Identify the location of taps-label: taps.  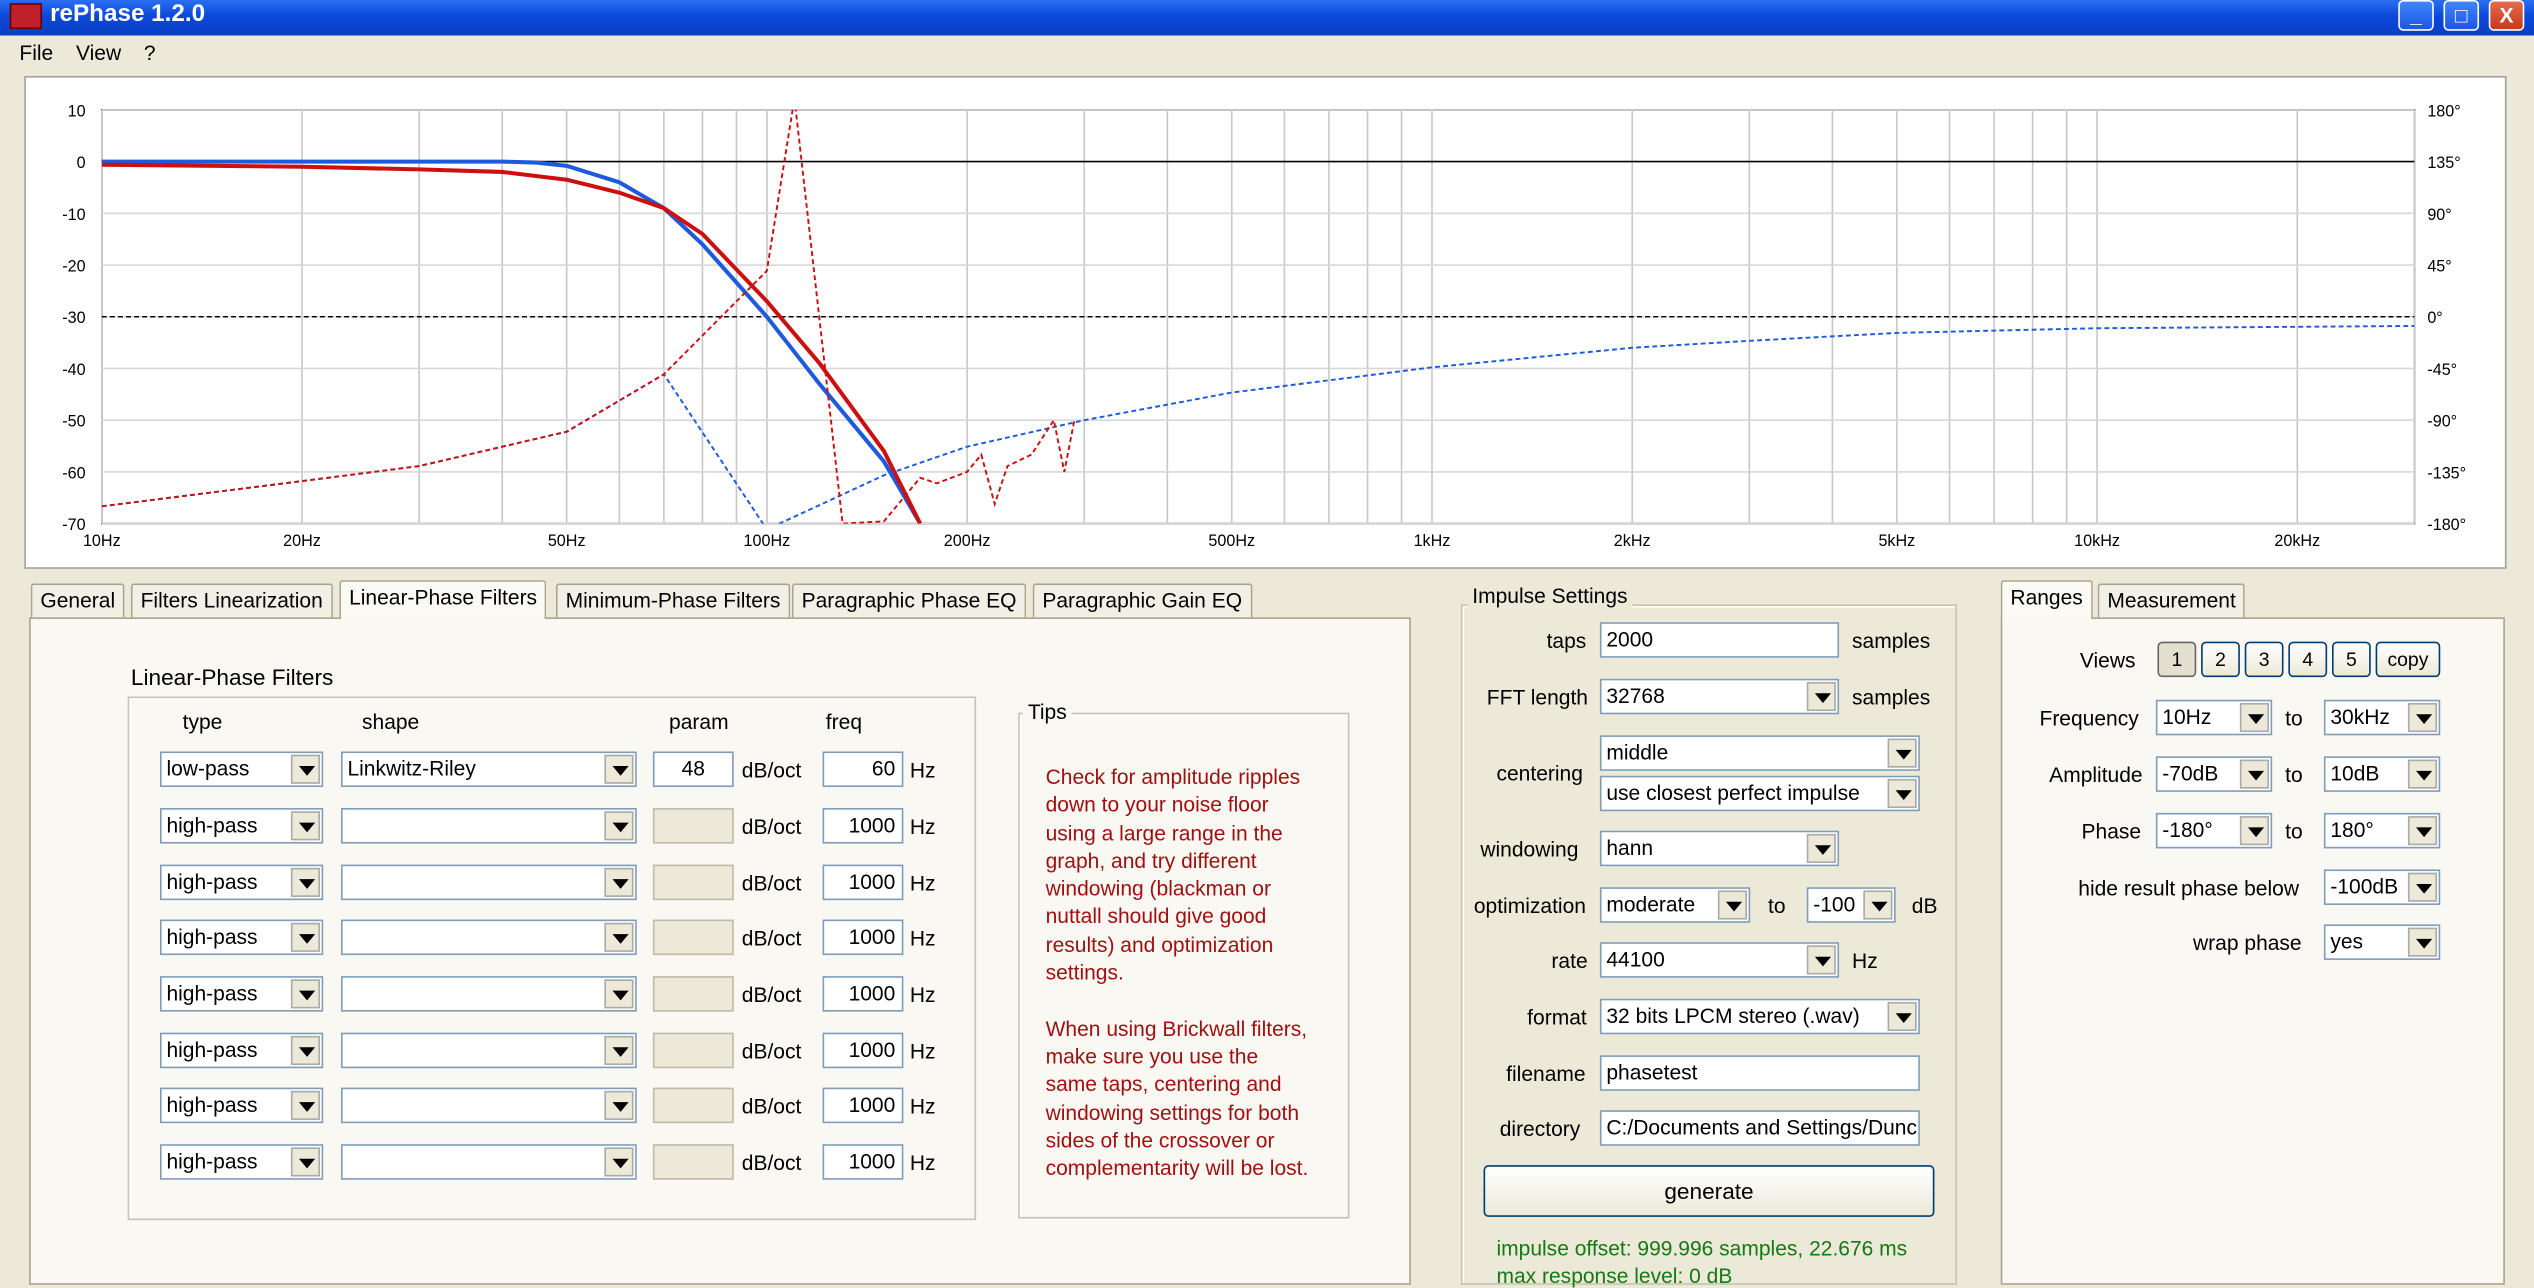
(1566, 640).